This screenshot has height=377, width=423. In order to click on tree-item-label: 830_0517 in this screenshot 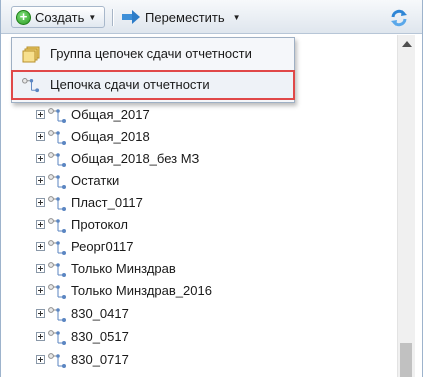, I will do `click(100, 336)`.